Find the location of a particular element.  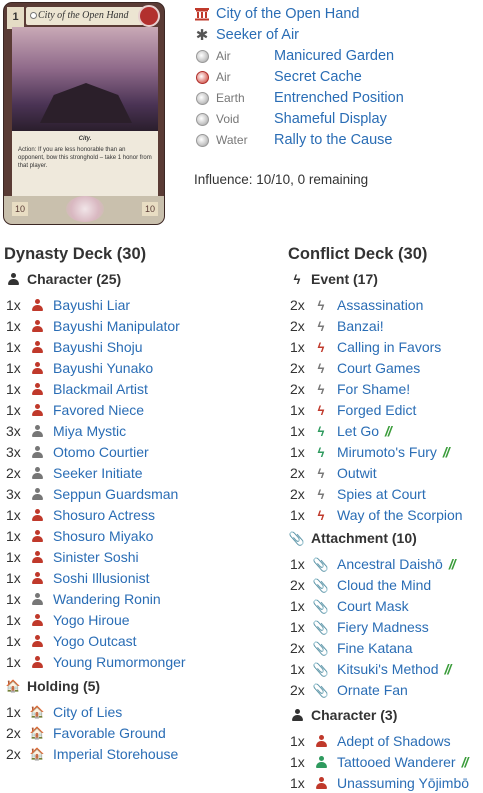

card-link: Court Games is located at coordinates (378, 368).